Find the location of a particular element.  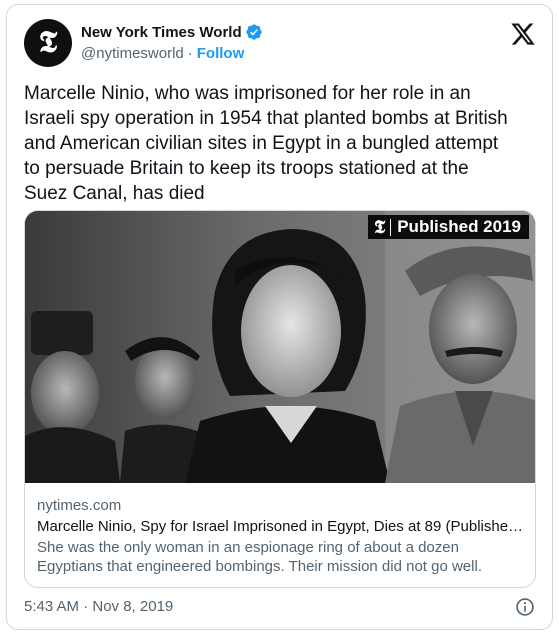

nyt-logo-icon: 𝕿 is located at coordinates (48, 42).